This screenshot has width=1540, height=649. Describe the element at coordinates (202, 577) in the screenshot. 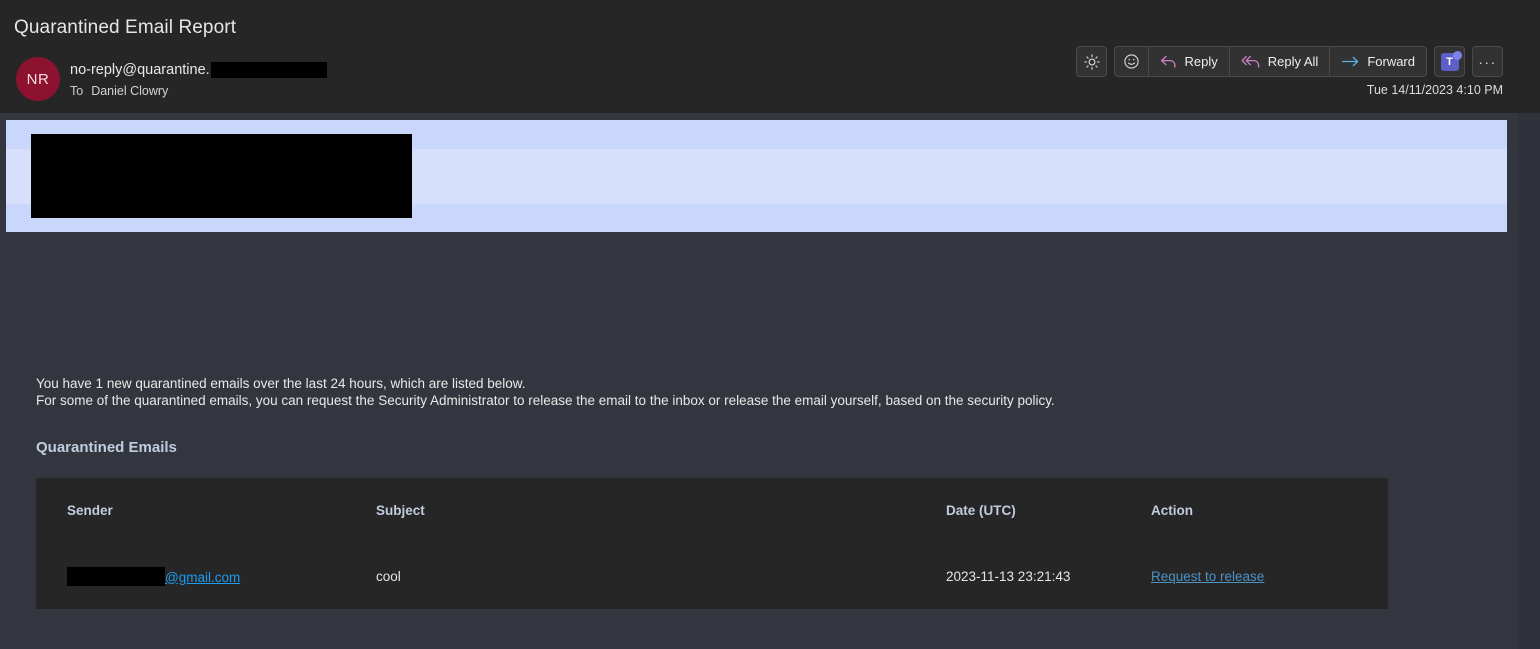

I see `sender-email-link: @gmail.com` at that location.